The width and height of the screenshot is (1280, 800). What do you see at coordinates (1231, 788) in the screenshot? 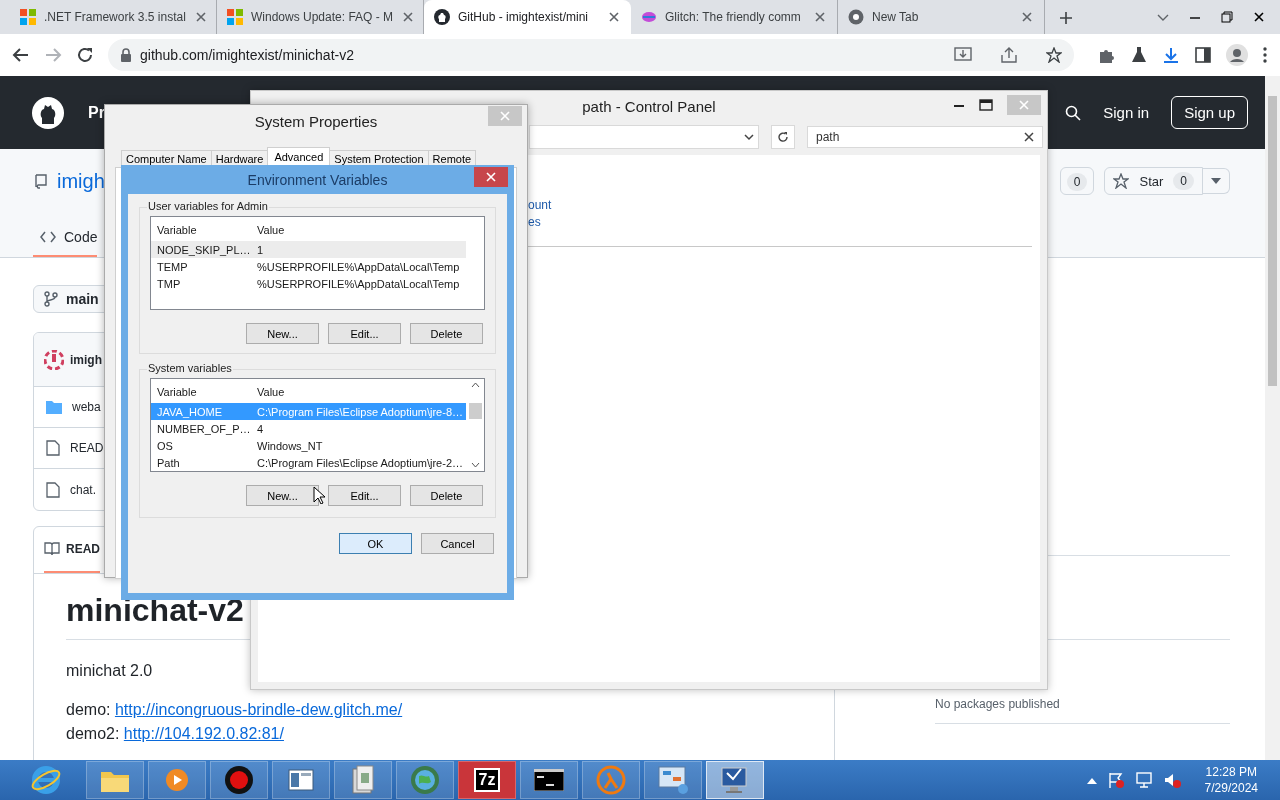
I see `clock-date: 7/29/2024` at bounding box center [1231, 788].